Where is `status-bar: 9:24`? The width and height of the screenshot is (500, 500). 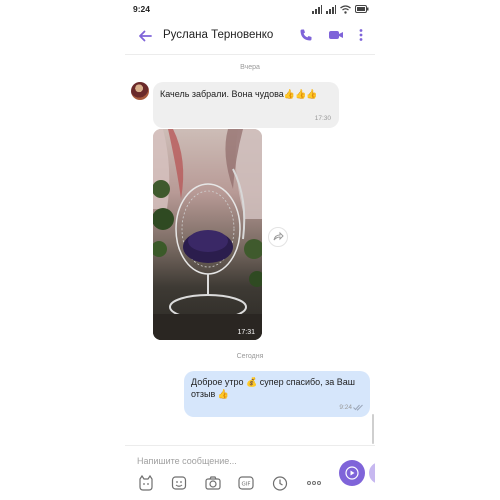 status-bar: 9:24 is located at coordinates (250, 9).